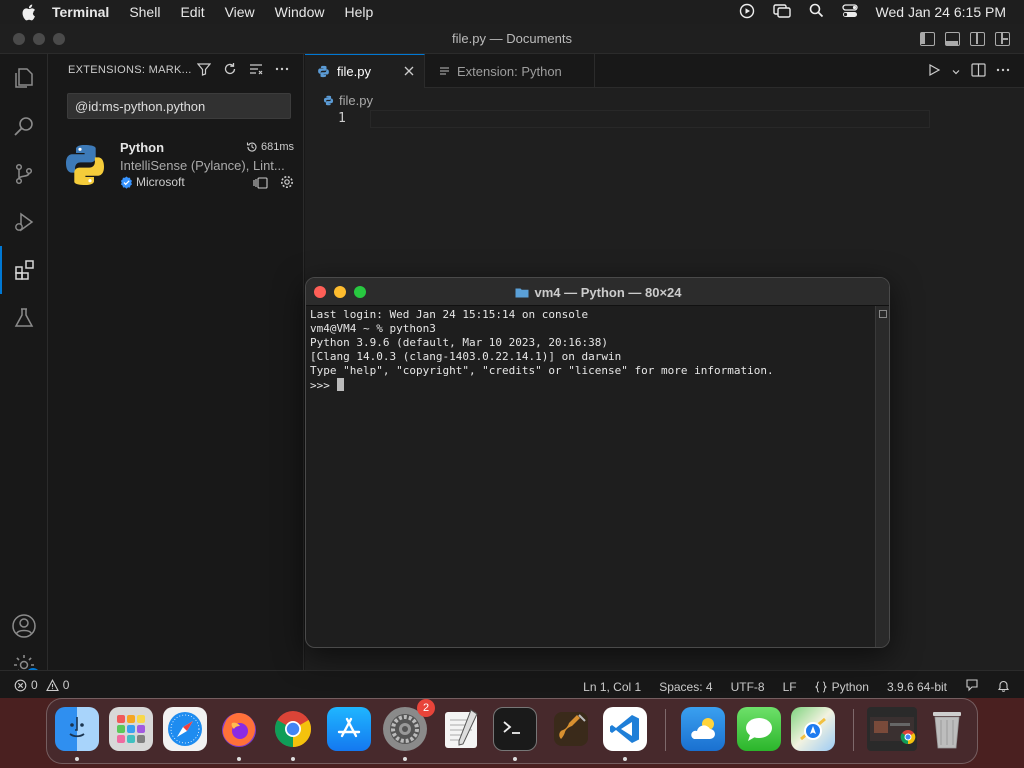 This screenshot has height=768, width=1024. What do you see at coordinates (179, 106) in the screenshot?
I see `extensions-search-input` at bounding box center [179, 106].